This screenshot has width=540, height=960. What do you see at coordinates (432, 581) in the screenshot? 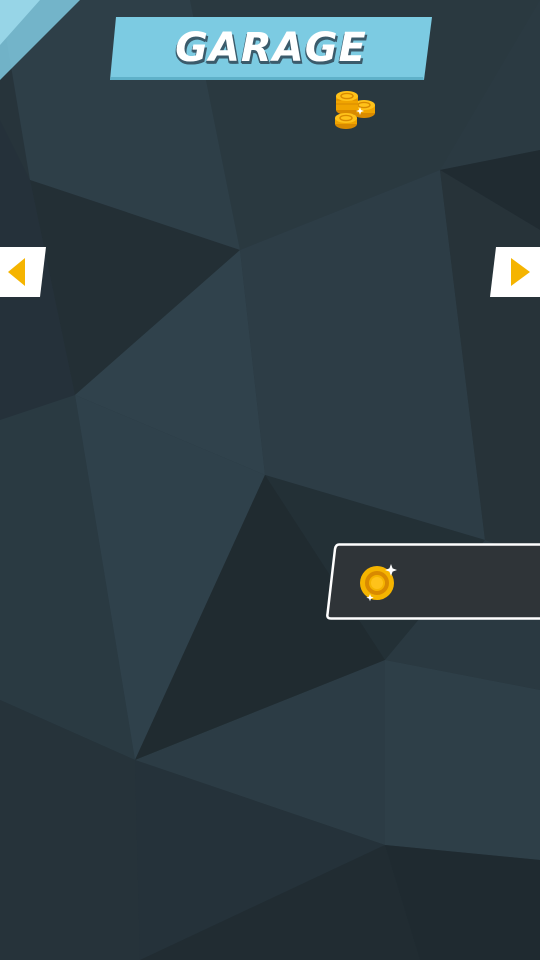
I see `currency-panel` at bounding box center [432, 581].